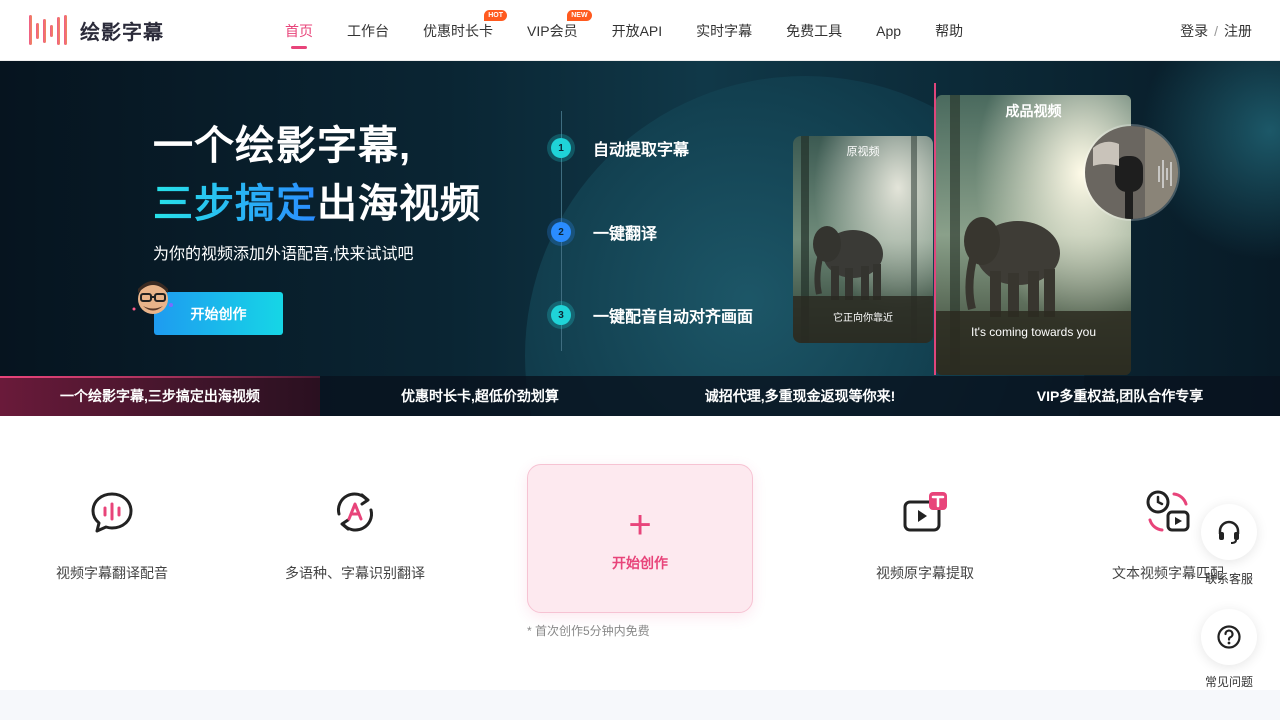 This screenshot has width=1280, height=720. What do you see at coordinates (625, 234) in the screenshot?
I see `step-label: 一键翻译` at bounding box center [625, 234].